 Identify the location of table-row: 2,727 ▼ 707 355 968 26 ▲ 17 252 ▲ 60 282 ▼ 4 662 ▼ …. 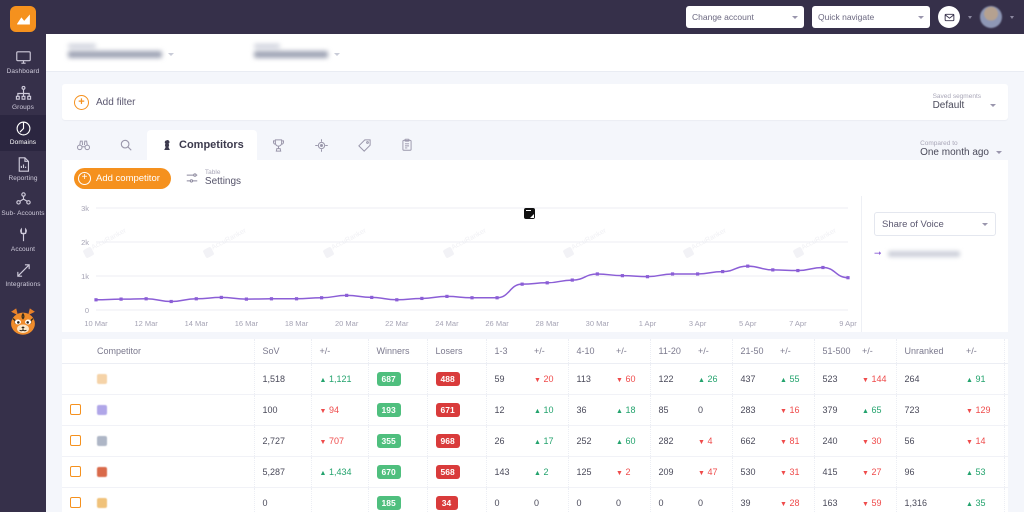
(535, 441).